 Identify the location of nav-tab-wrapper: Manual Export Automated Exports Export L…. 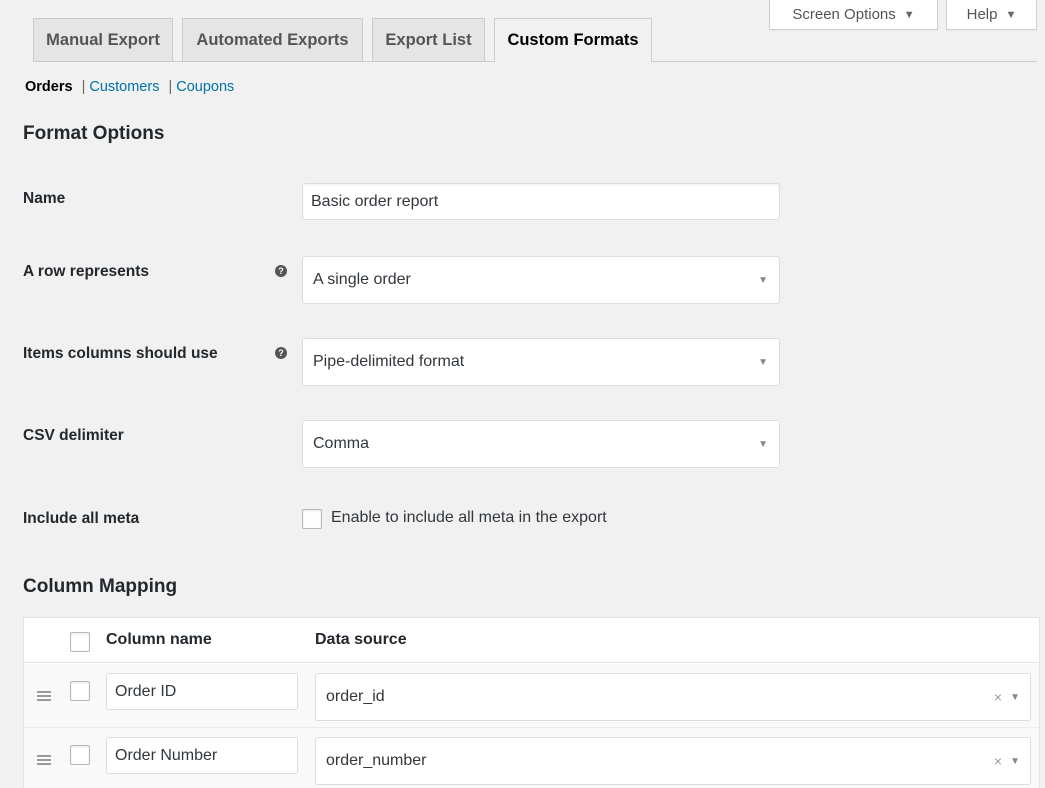
(535, 40).